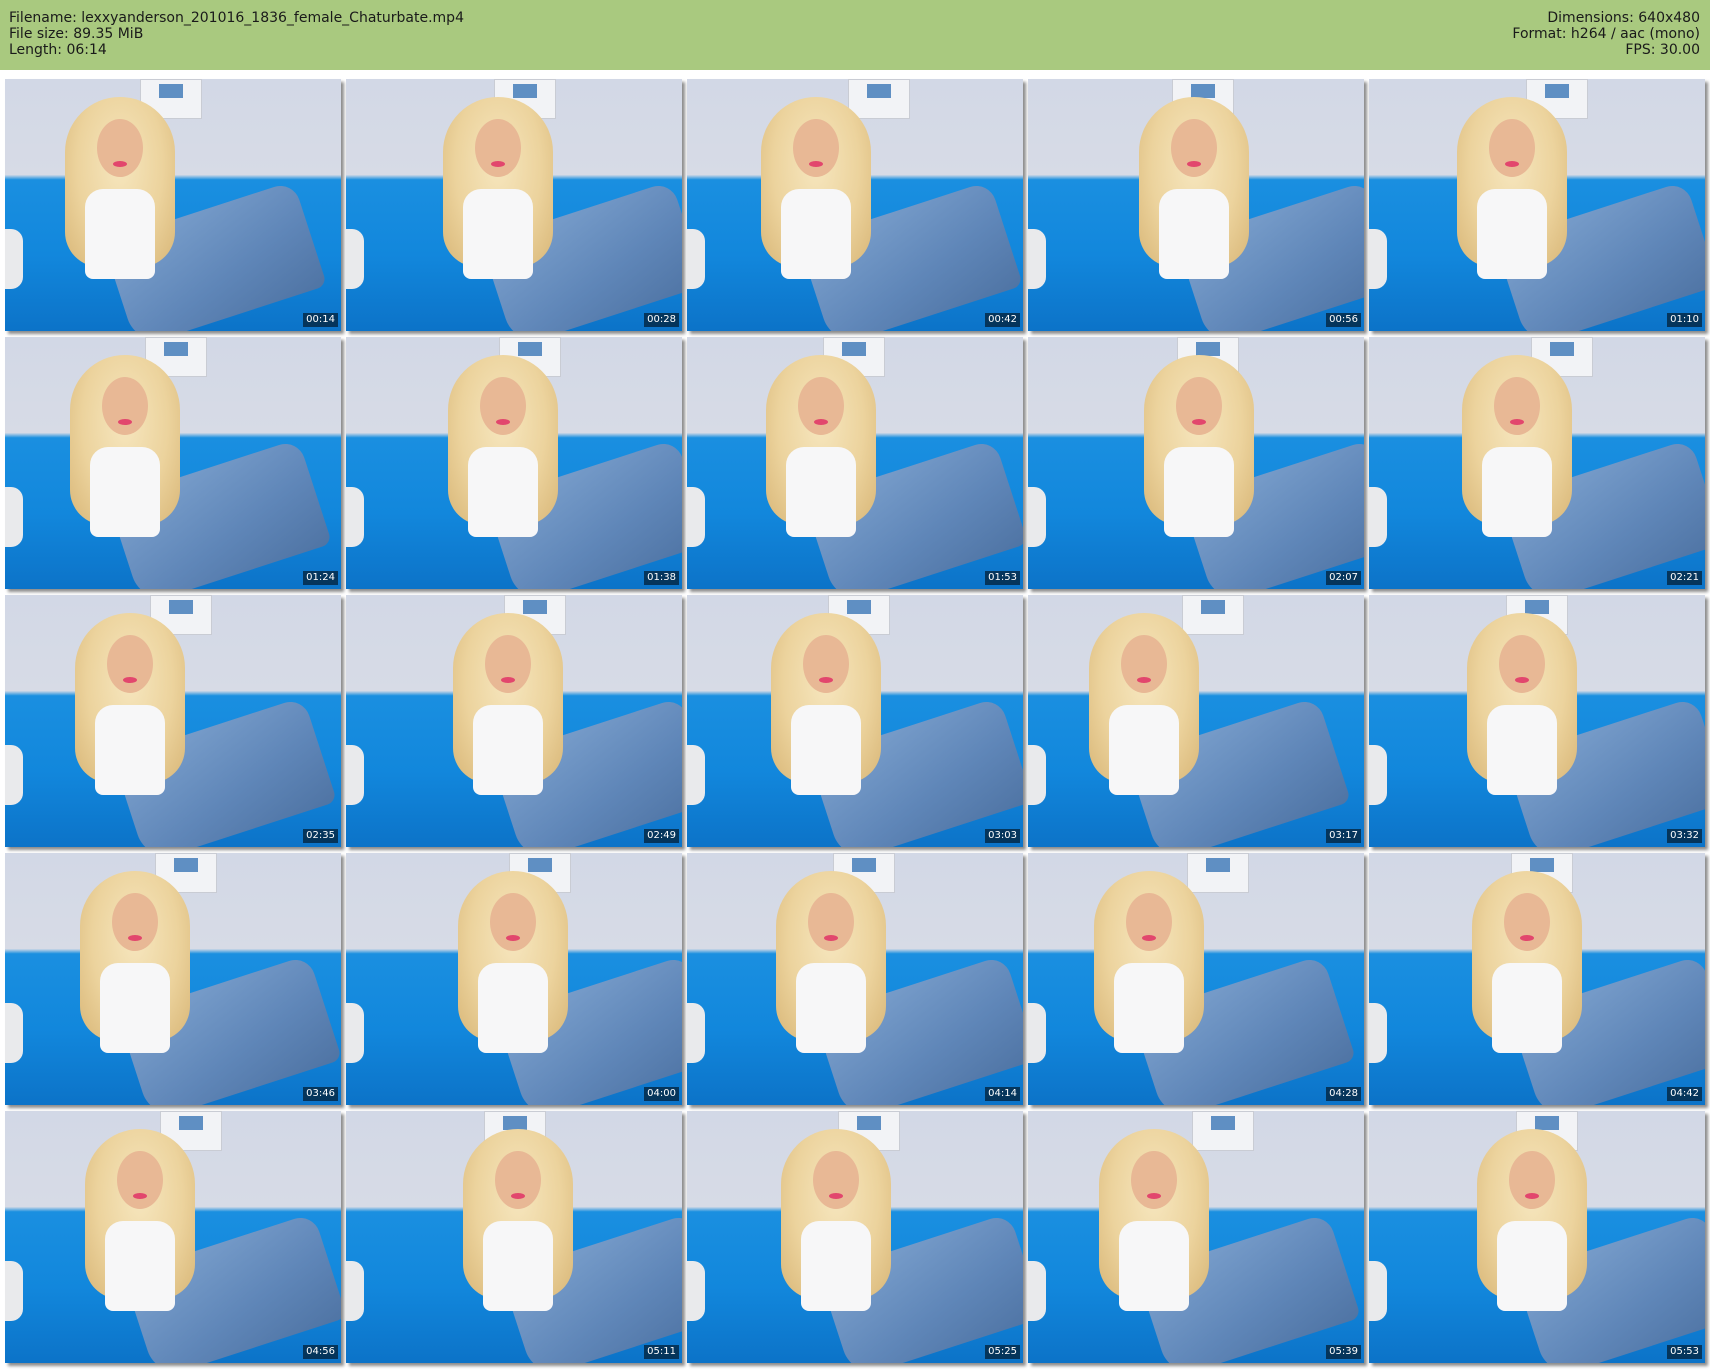  What do you see at coordinates (1196, 463) in the screenshot?
I see `video-thumbnail: 02:07` at bounding box center [1196, 463].